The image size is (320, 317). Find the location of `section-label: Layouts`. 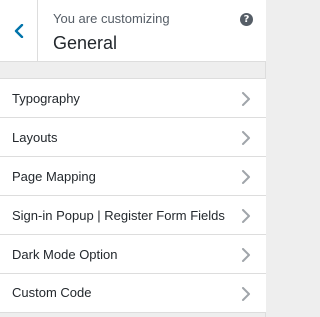

section-label: Layouts is located at coordinates (35, 137).